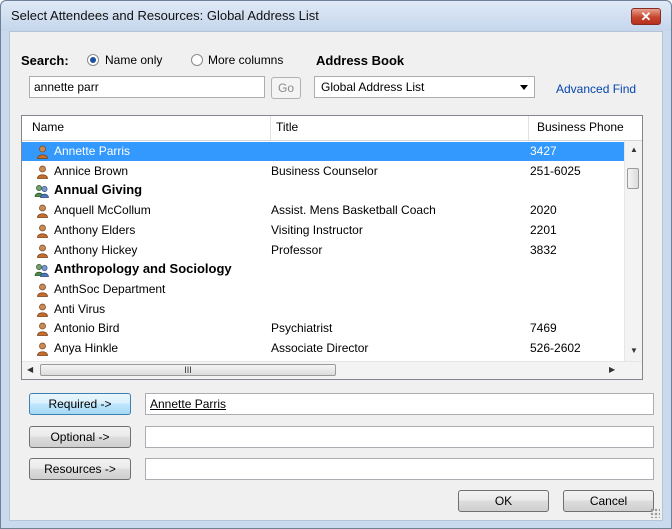 This screenshot has height=529, width=672. Describe the element at coordinates (324, 309) in the screenshot. I see `list-item: Anti Virus` at that location.